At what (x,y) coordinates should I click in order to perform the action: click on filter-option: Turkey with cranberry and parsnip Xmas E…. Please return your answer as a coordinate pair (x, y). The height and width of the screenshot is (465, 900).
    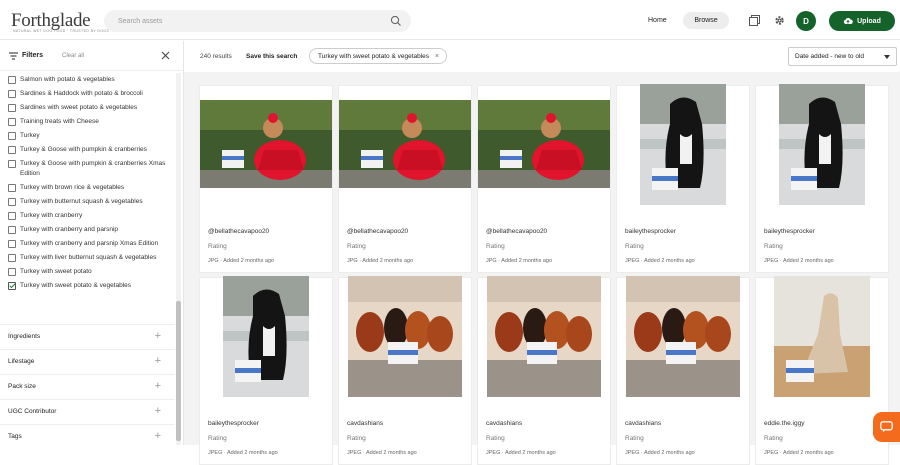
    Looking at the image, I should click on (87, 244).